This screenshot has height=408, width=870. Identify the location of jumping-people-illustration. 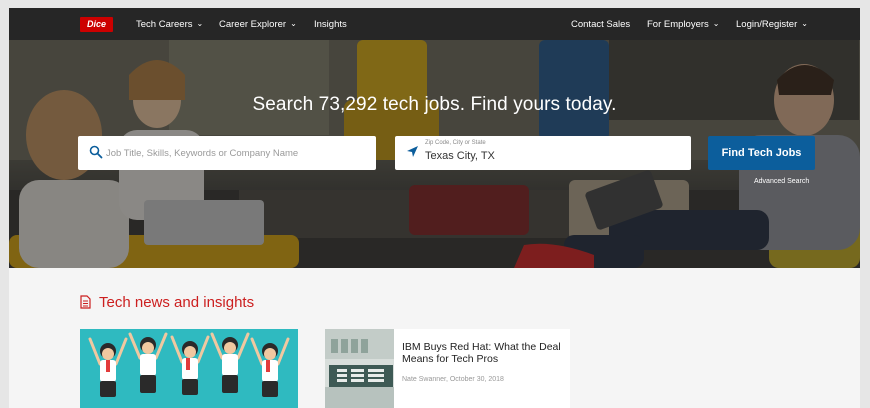
(189, 364).